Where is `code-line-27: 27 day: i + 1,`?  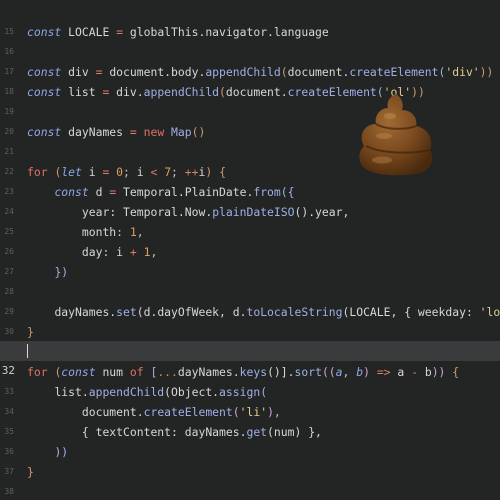 code-line-27: 27 day: i + 1, is located at coordinates (250, 259).